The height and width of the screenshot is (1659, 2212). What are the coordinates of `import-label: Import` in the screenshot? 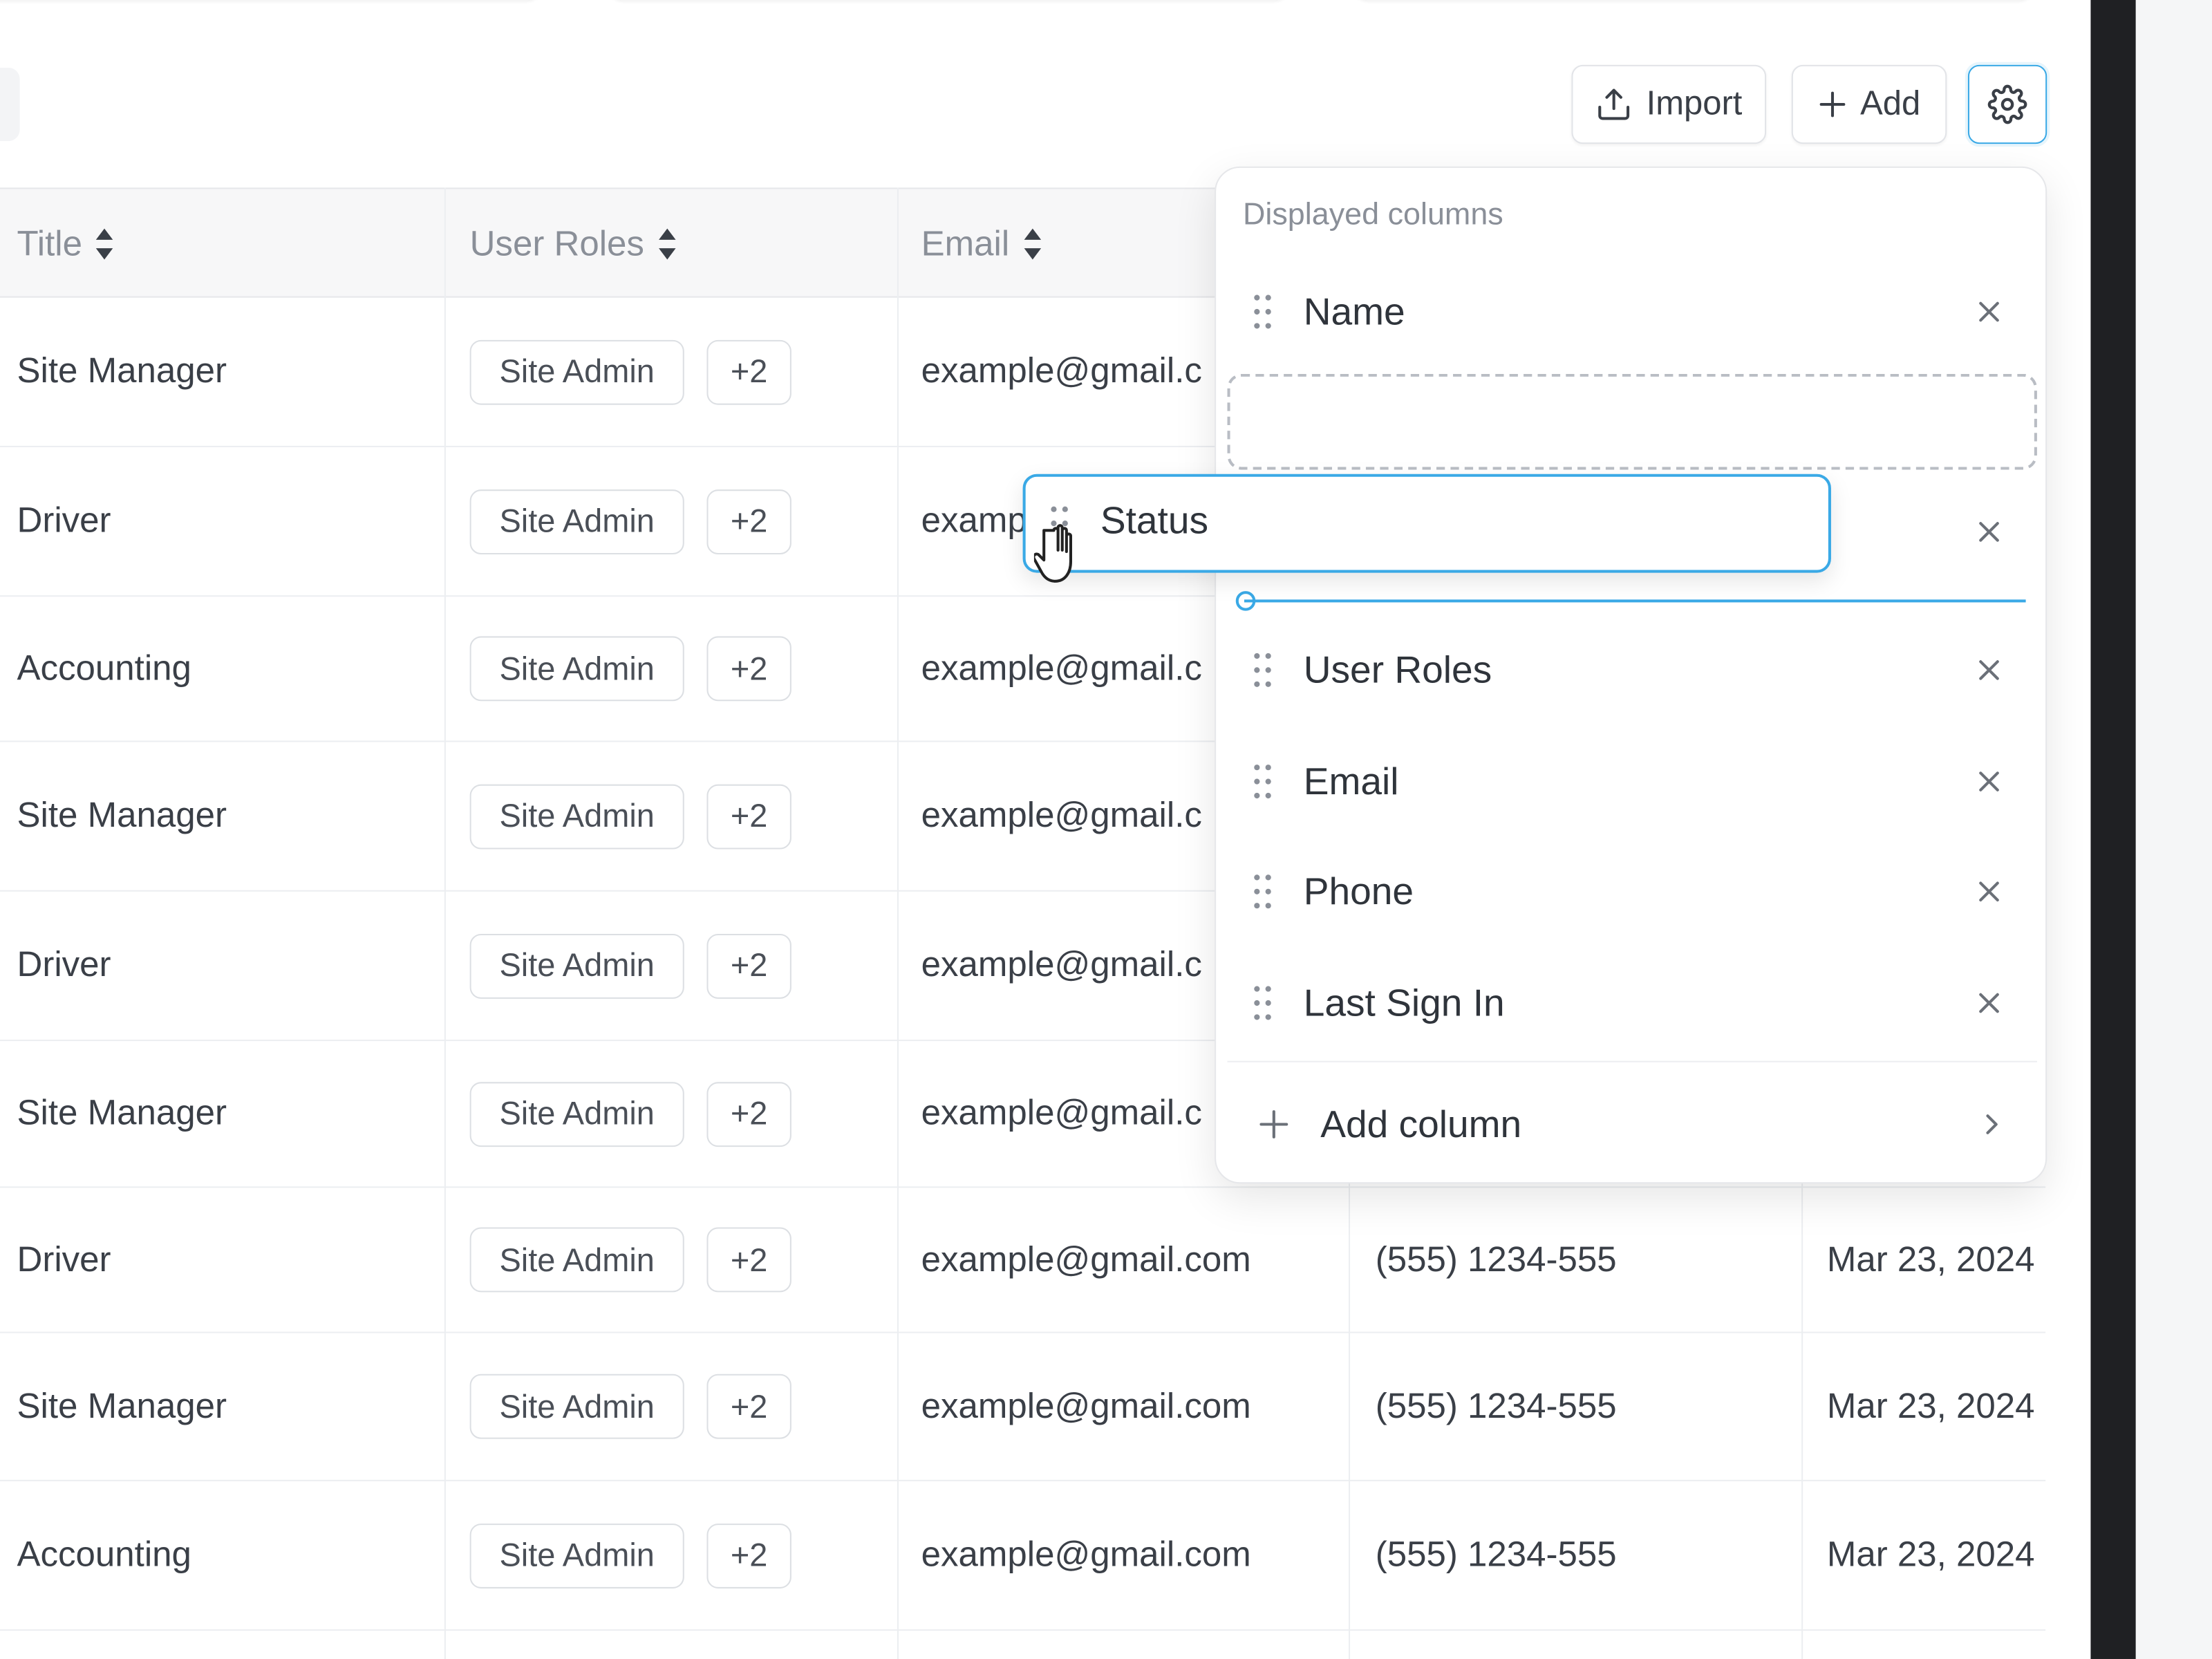 It's located at (1694, 104).